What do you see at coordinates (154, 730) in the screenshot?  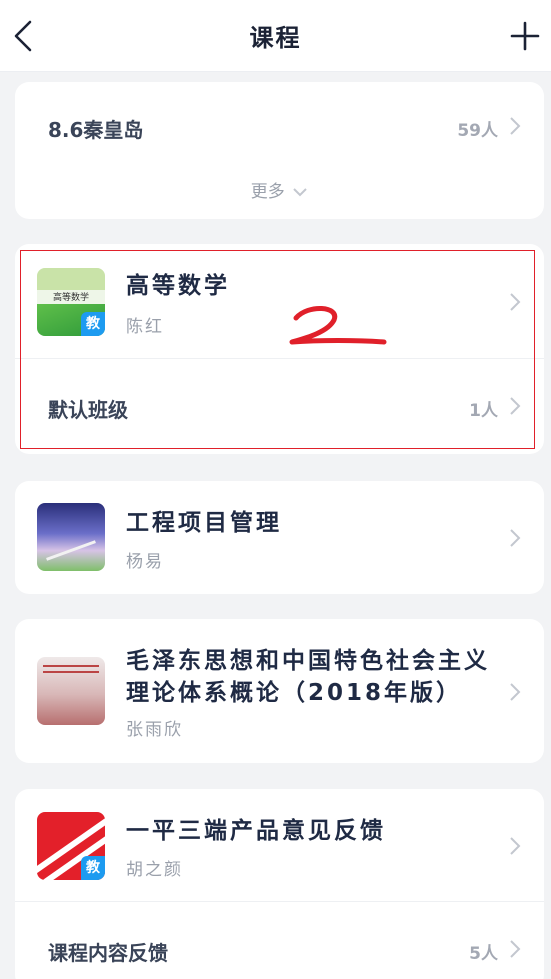 I see `teacher-name: 张雨欣` at bounding box center [154, 730].